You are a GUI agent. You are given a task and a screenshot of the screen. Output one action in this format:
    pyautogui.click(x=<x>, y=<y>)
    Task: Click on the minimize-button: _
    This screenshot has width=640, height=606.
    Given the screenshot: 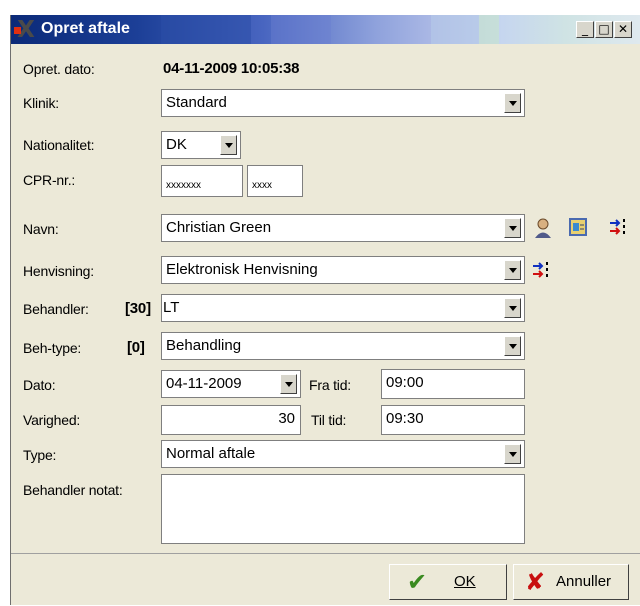 What is the action you would take?
    pyautogui.click(x=585, y=29)
    